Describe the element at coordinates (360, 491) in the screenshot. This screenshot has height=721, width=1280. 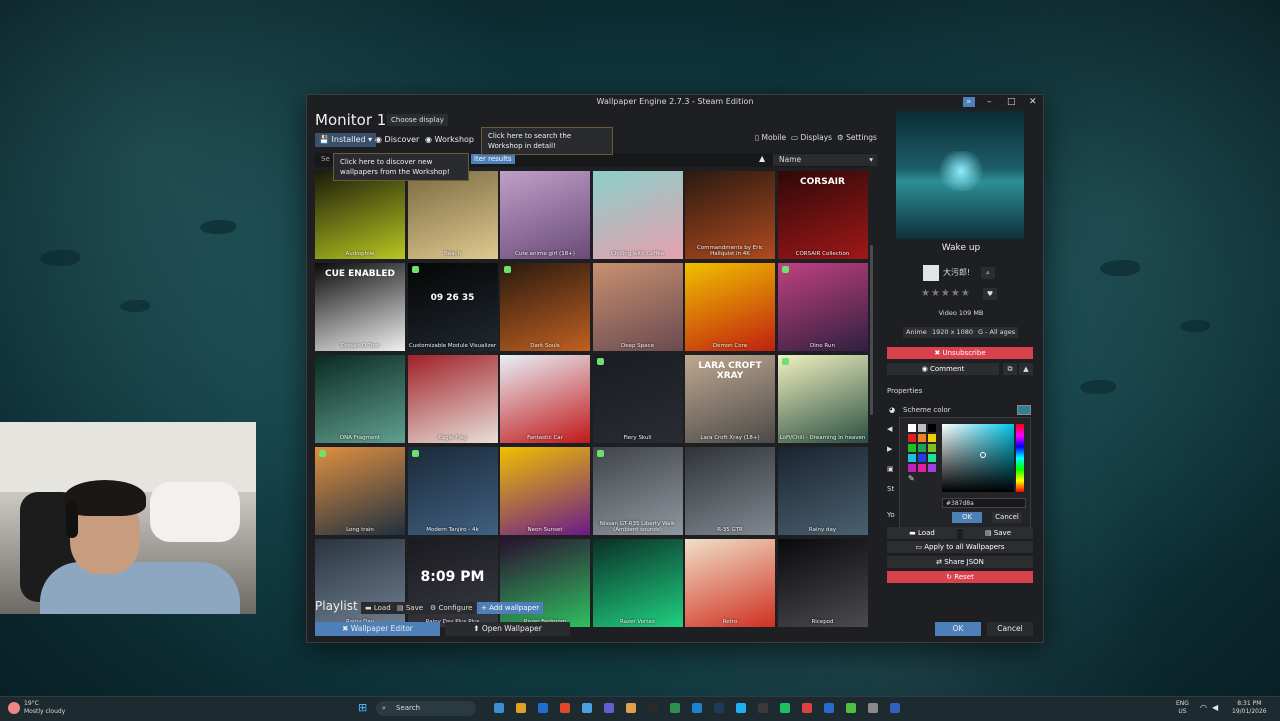
I see `wallpaper-tile: Long train` at that location.